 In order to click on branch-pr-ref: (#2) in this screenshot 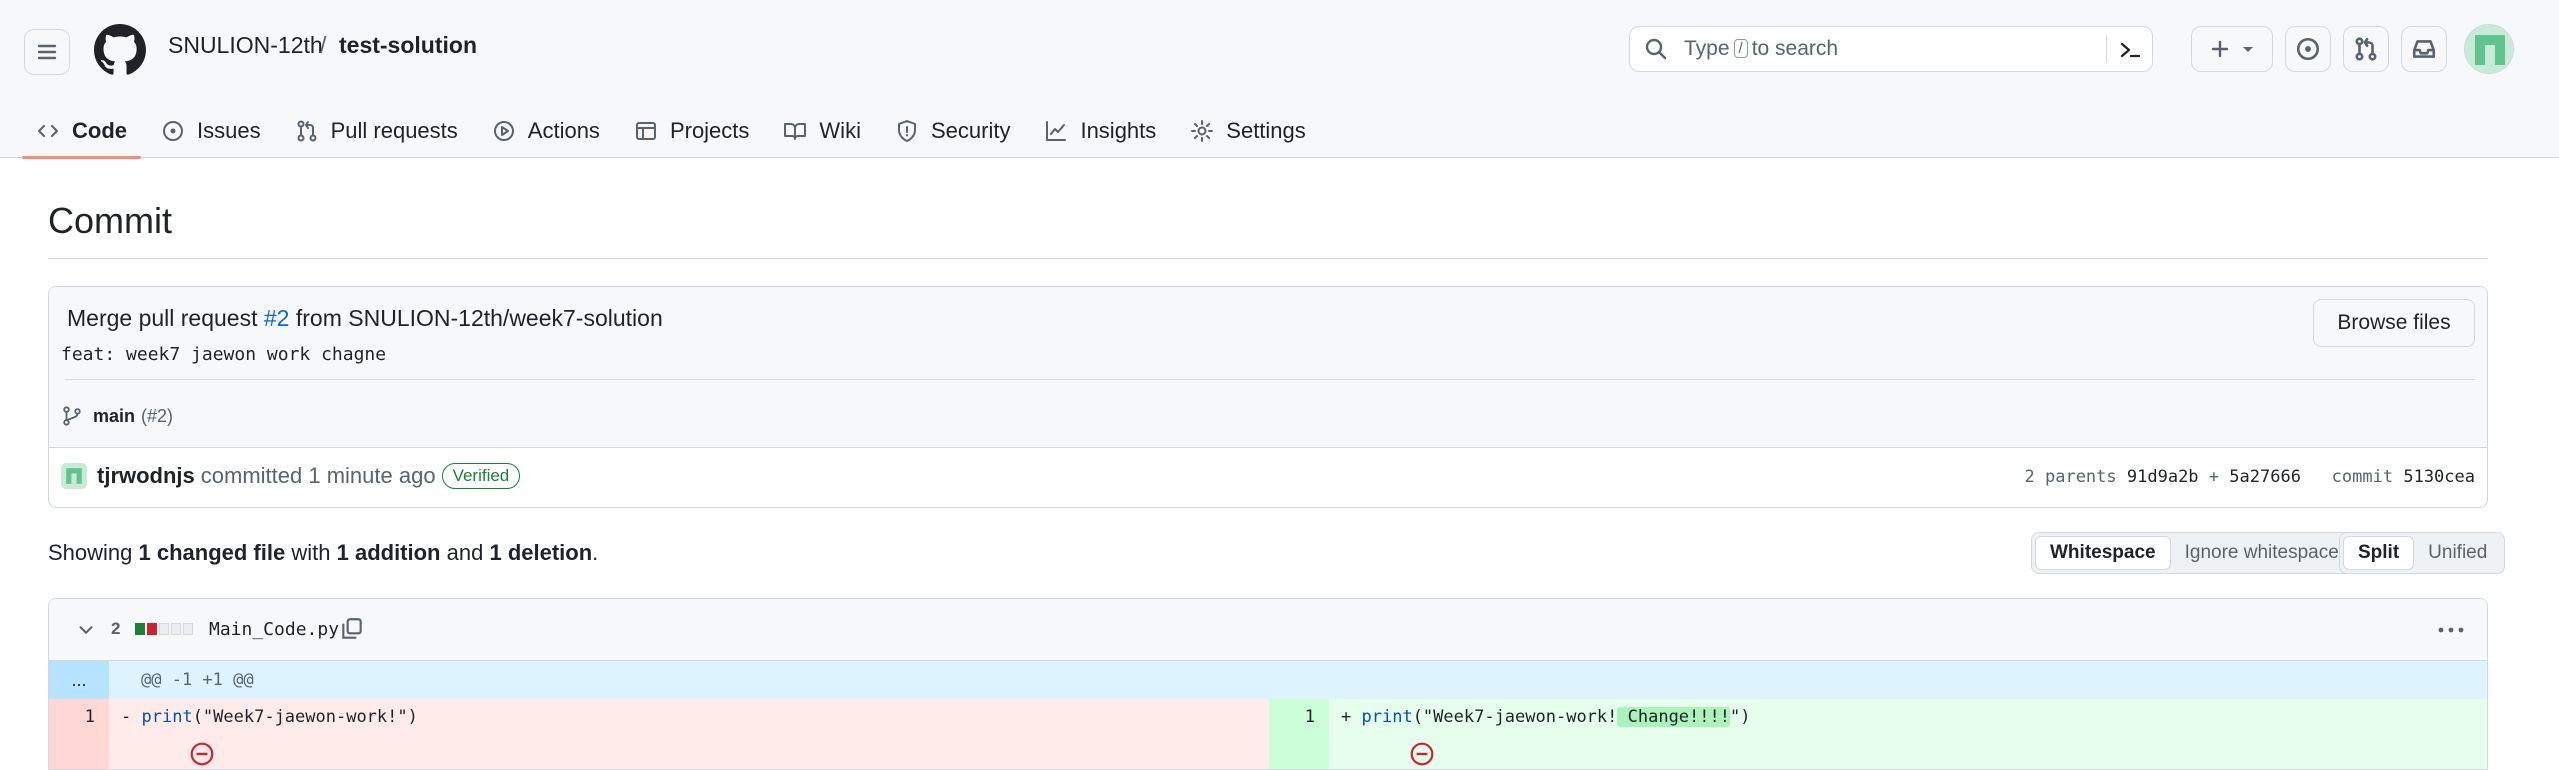, I will do `click(157, 416)`.